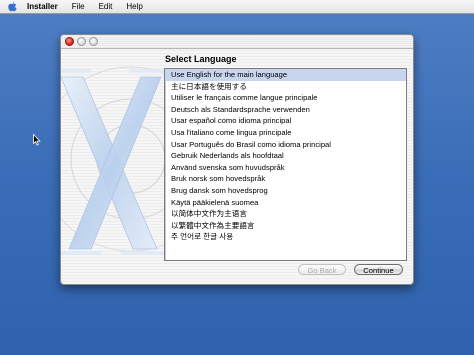 This screenshot has height=355, width=474. What do you see at coordinates (285, 226) in the screenshot?
I see `list-item: 以繁體中文作為主要語言` at bounding box center [285, 226].